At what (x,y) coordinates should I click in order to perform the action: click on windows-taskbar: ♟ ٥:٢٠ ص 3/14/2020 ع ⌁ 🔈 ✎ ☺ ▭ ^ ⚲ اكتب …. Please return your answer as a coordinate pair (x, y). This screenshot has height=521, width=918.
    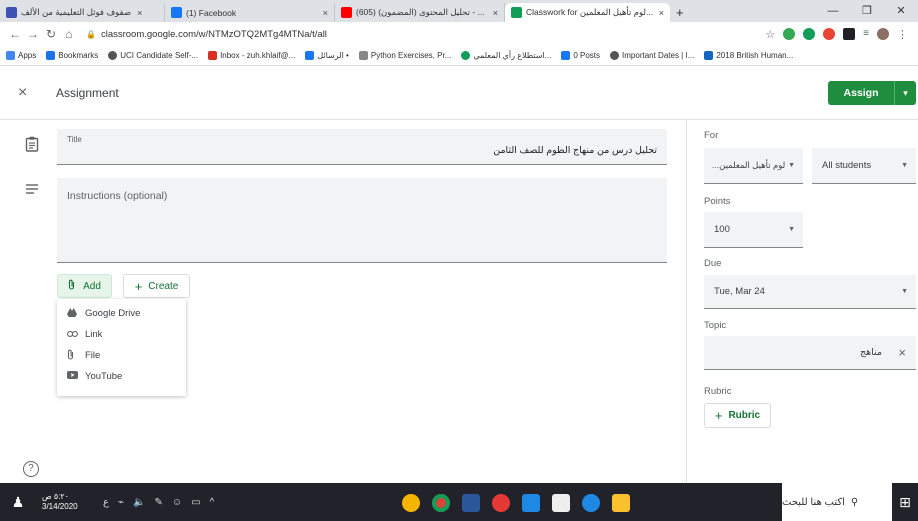
    Looking at the image, I should click on (459, 502).